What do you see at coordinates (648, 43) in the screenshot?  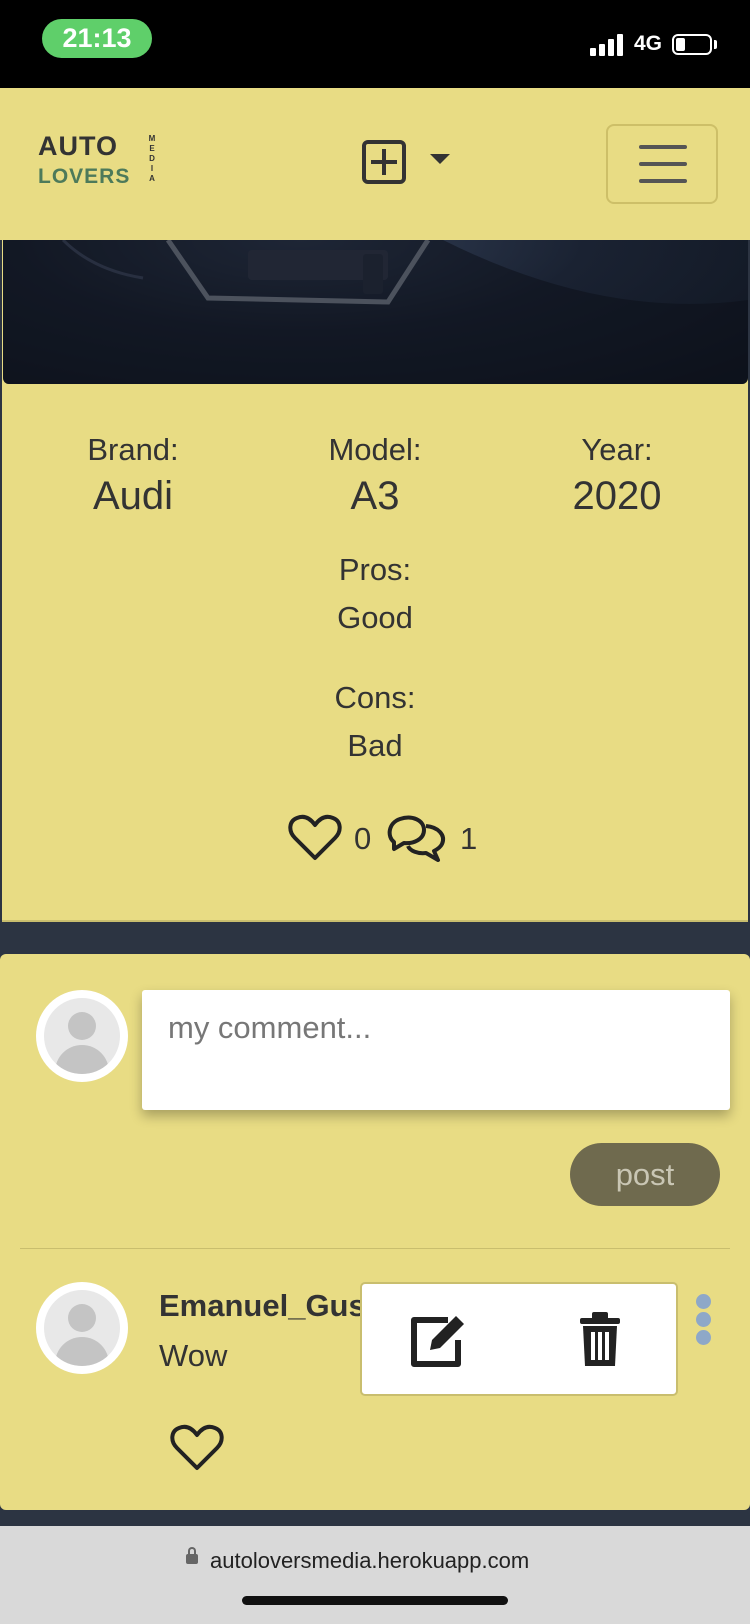 I see `network-type: 4G` at bounding box center [648, 43].